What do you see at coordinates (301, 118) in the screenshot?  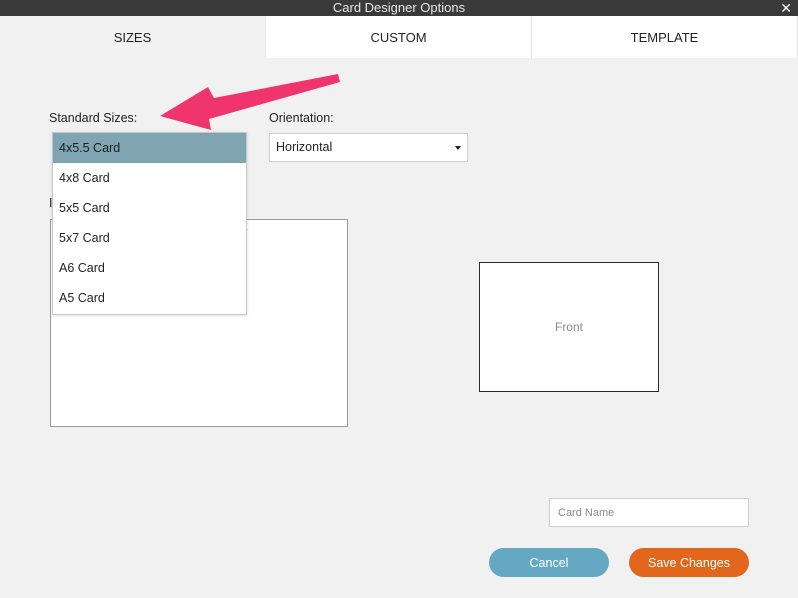 I see `orientation-label: Orientation:` at bounding box center [301, 118].